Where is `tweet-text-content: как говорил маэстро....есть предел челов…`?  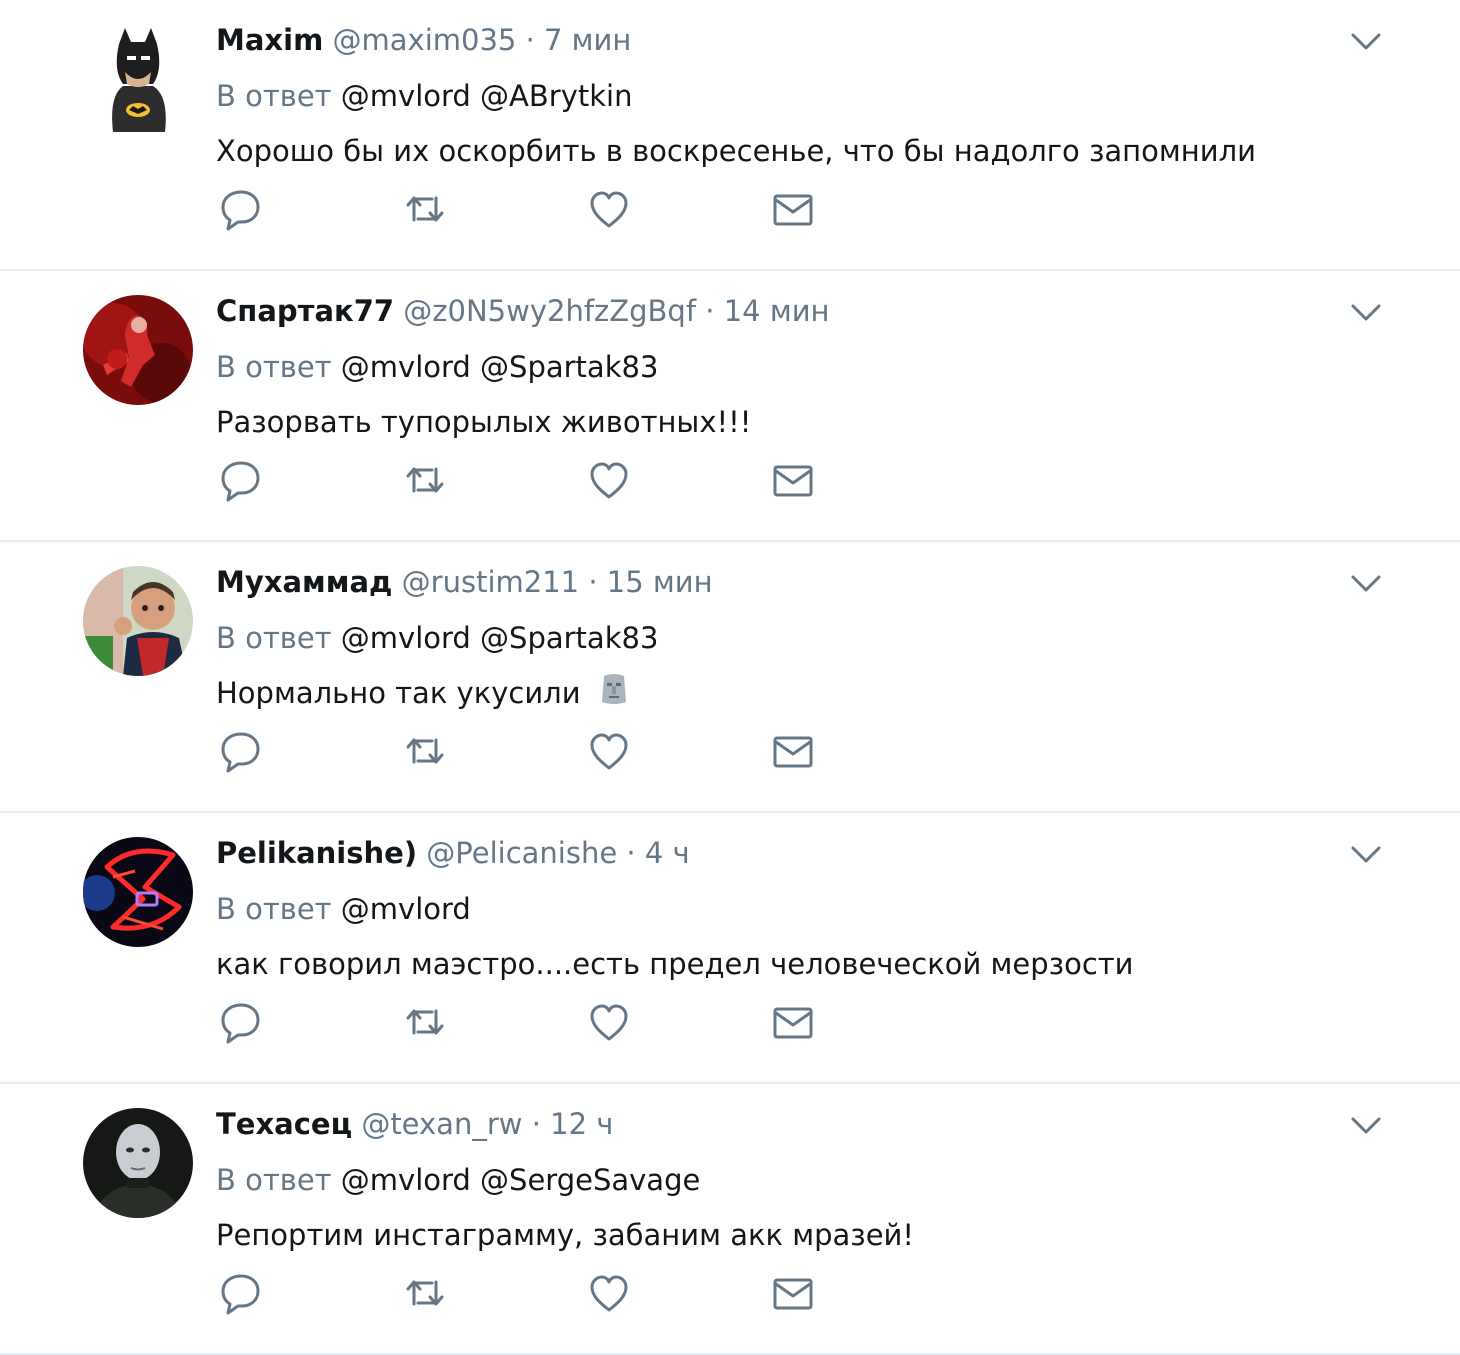 tweet-text-content: как говорил маэстро....есть предел челов… is located at coordinates (675, 964).